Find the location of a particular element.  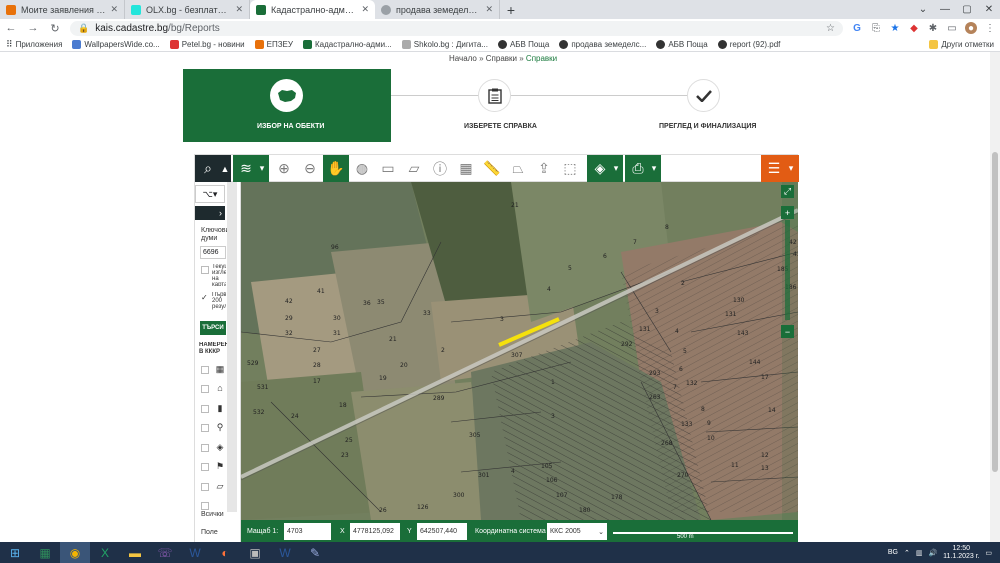

new-tab-button: + is located at coordinates (511, 9).